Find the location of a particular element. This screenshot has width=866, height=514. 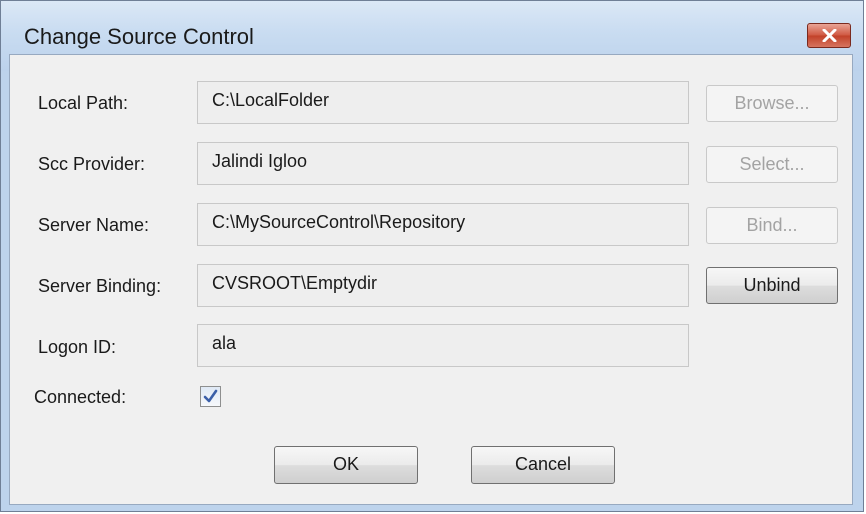

scc-provider-label: Scc Provider: is located at coordinates (92, 164).